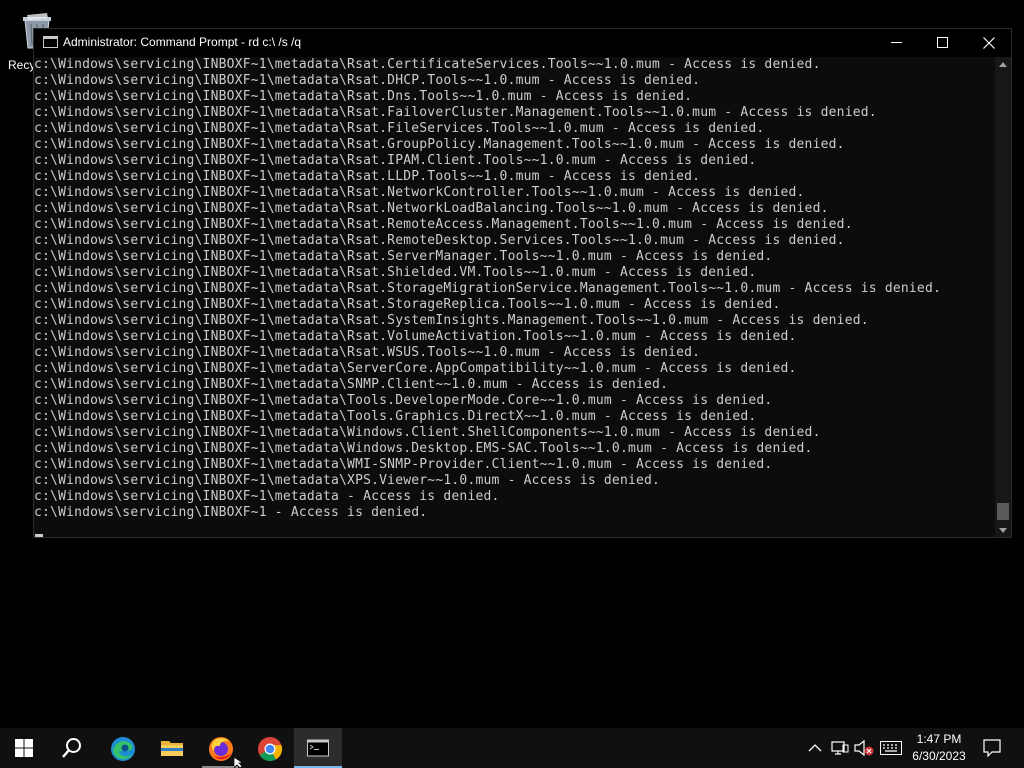 The width and height of the screenshot is (1024, 768). I want to click on notification-icon, so click(992, 748).